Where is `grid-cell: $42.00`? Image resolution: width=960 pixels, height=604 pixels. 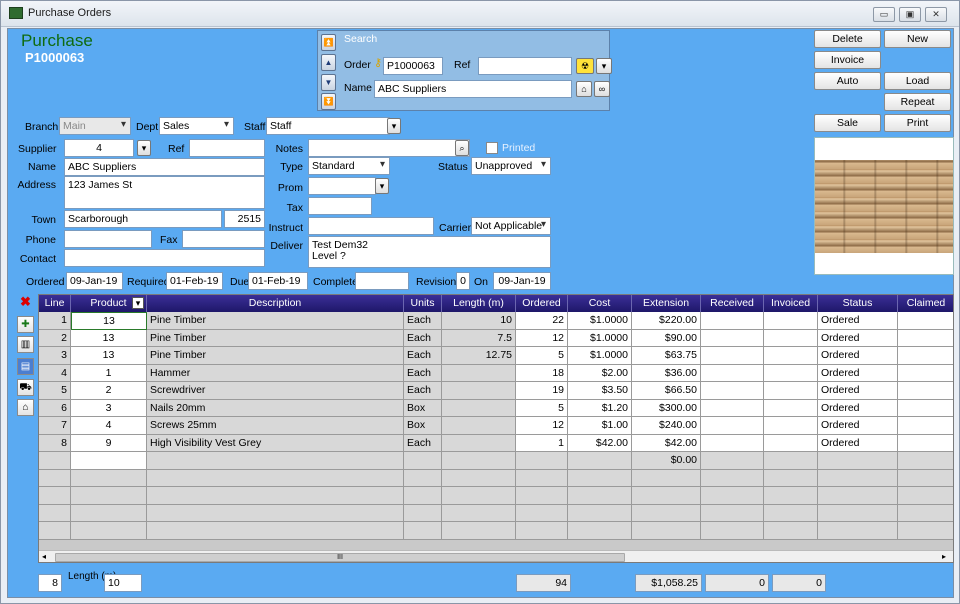
grid-cell: $42.00 is located at coordinates (600, 443).